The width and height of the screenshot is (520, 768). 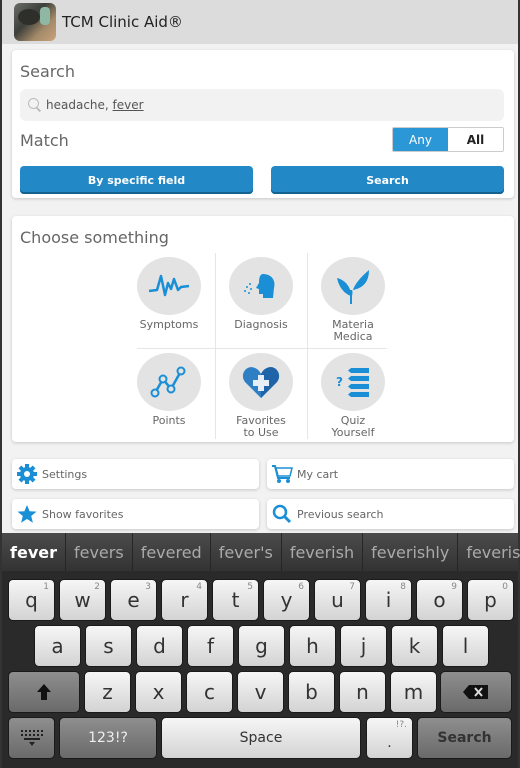 I want to click on backspace-key, so click(x=476, y=692).